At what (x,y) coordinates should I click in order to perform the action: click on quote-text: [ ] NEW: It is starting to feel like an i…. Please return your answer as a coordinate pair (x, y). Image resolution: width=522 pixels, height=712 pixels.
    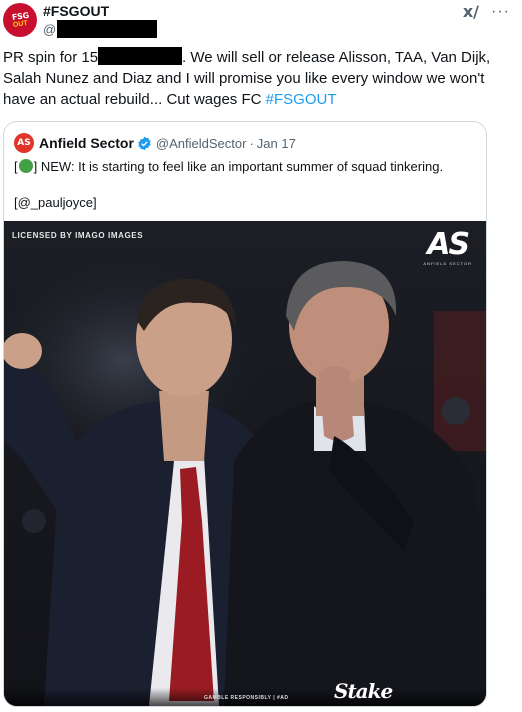
    Looking at the image, I should click on (244, 185).